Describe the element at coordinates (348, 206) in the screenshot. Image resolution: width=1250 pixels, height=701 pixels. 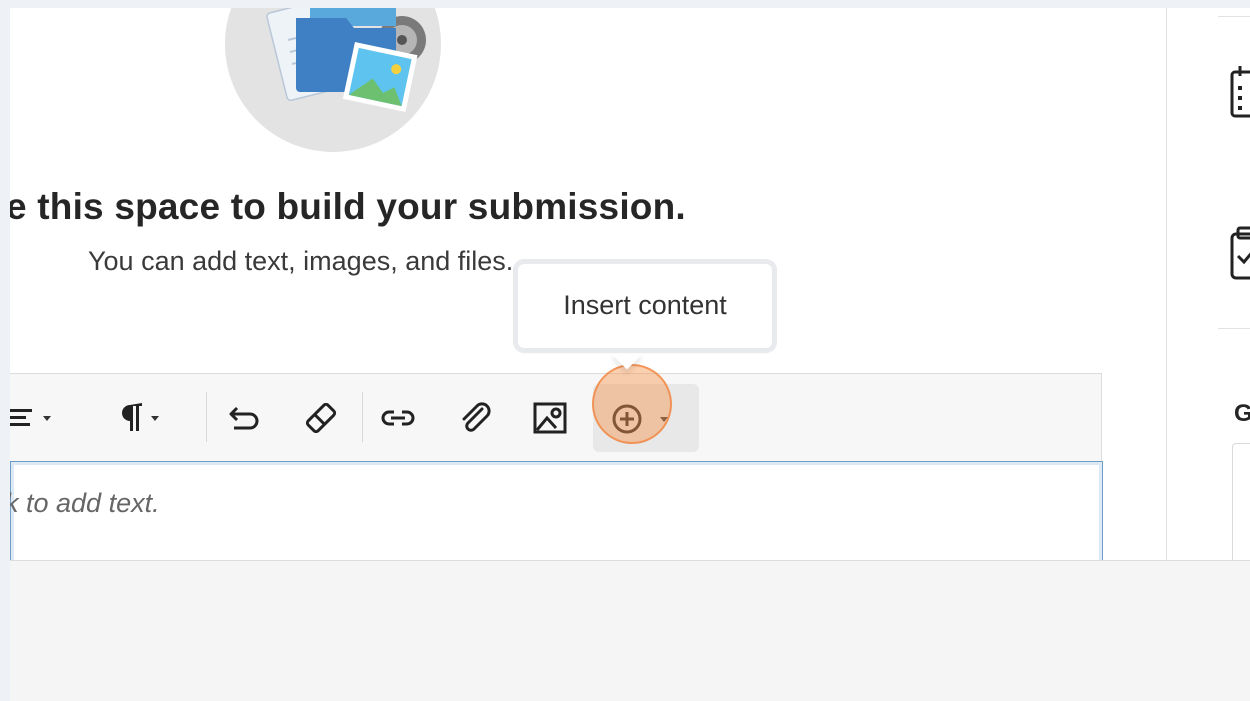
I see `empty-state-heading: e this space to build your submission.` at that location.